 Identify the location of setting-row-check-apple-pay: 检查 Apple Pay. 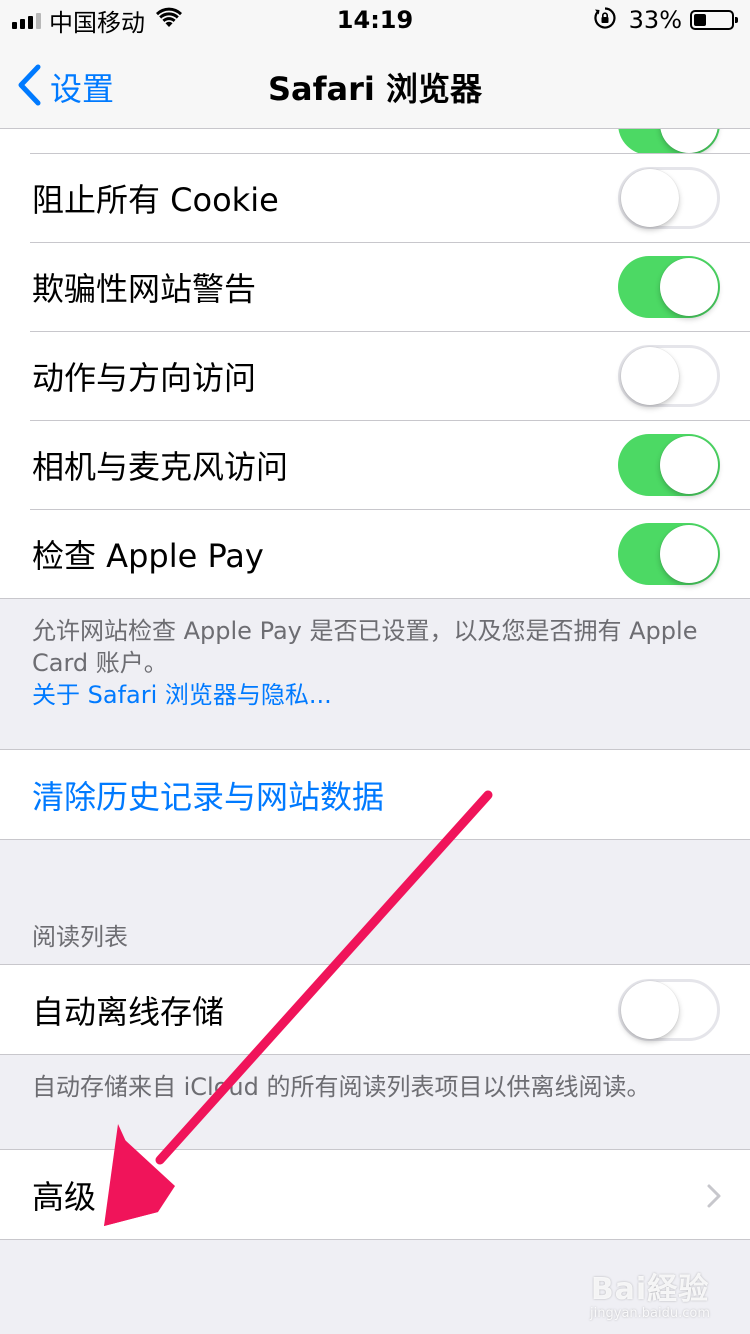
(375, 553).